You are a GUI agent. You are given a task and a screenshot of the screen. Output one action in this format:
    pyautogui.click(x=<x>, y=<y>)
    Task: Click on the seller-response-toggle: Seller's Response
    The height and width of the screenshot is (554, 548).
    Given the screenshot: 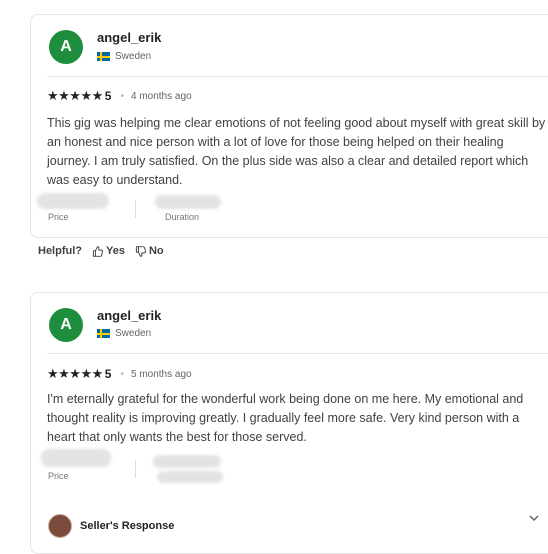 What is the action you would take?
    pyautogui.click(x=111, y=526)
    